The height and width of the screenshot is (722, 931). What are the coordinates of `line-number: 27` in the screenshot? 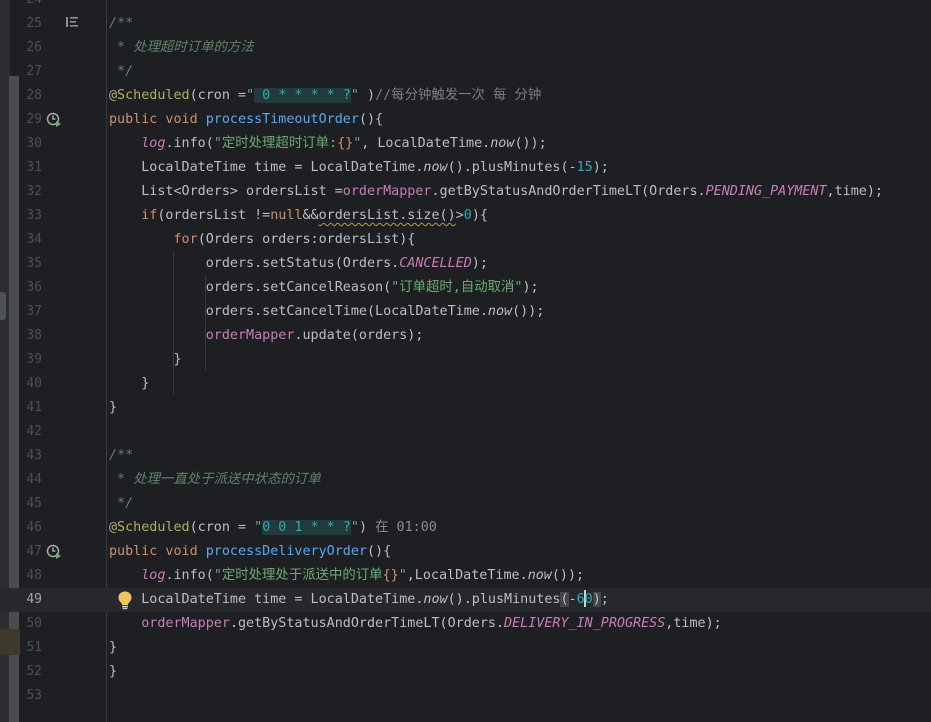 It's located at (34, 71).